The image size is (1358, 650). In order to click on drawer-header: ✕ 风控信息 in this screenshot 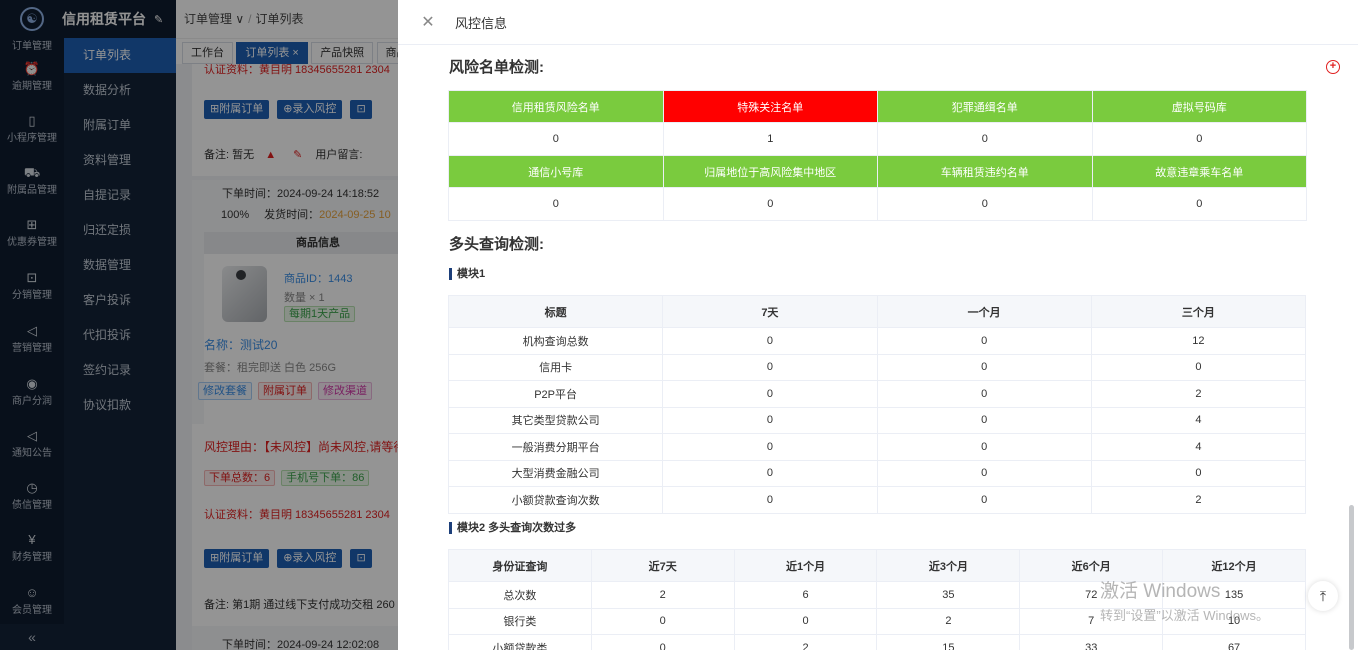, I will do `click(878, 22)`.